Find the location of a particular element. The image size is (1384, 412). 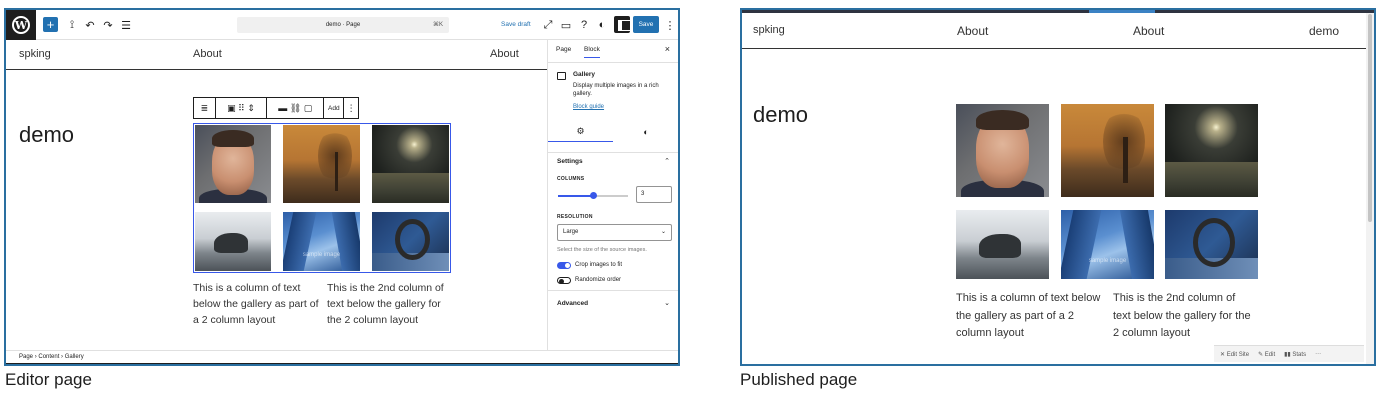

stats-label: Stats is located at coordinates (1299, 354).